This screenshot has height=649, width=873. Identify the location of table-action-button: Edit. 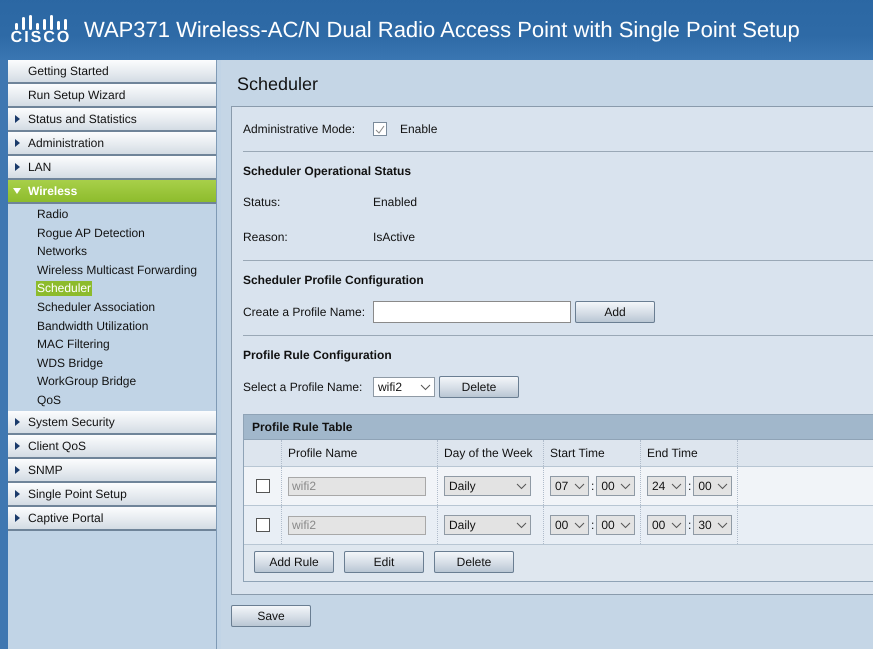
(384, 562).